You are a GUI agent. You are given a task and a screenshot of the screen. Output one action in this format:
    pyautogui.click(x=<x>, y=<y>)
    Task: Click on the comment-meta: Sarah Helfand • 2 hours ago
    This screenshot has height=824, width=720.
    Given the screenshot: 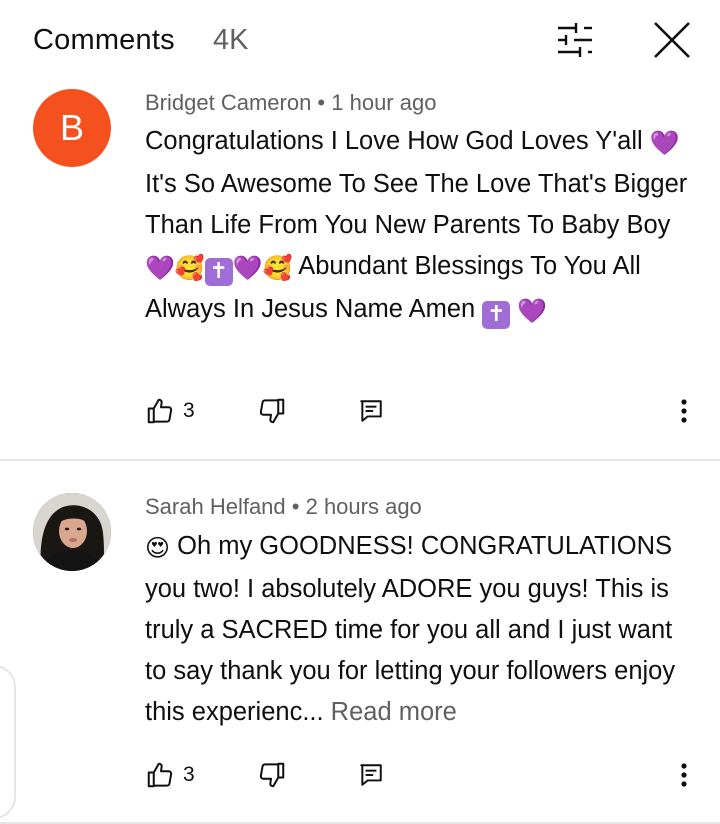 What is the action you would take?
    pyautogui.click(x=283, y=507)
    